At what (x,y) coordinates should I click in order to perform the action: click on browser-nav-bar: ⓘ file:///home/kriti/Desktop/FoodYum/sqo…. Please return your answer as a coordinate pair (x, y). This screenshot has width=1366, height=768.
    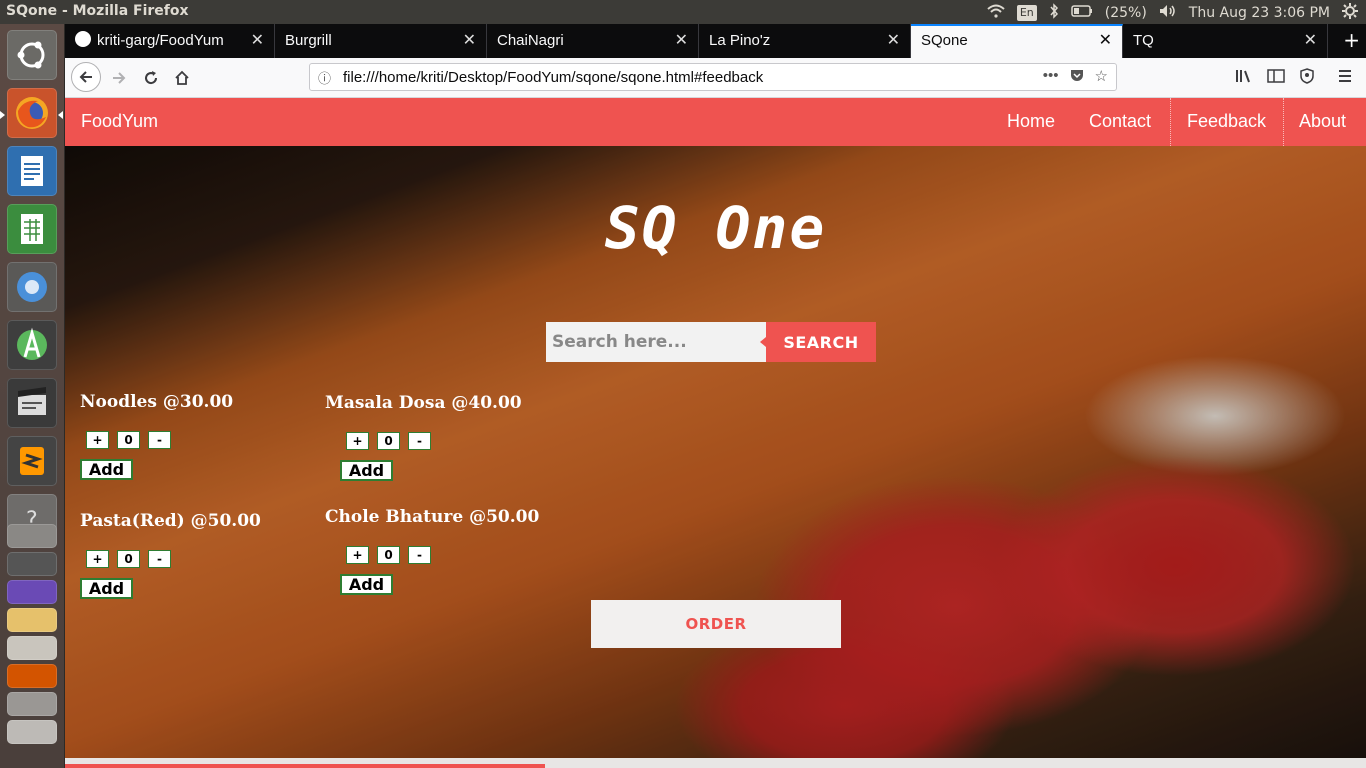
    Looking at the image, I should click on (715, 78).